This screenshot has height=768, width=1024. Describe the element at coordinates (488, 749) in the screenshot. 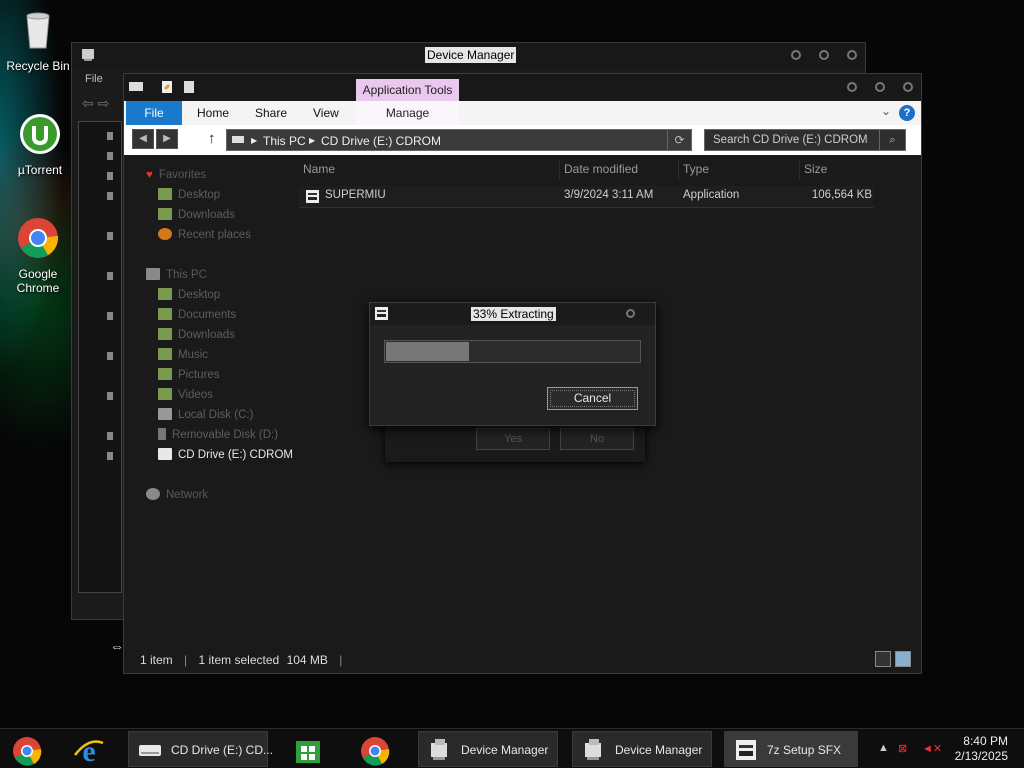

I see `taskbar-button-device-manager-1: Device Manager` at that location.